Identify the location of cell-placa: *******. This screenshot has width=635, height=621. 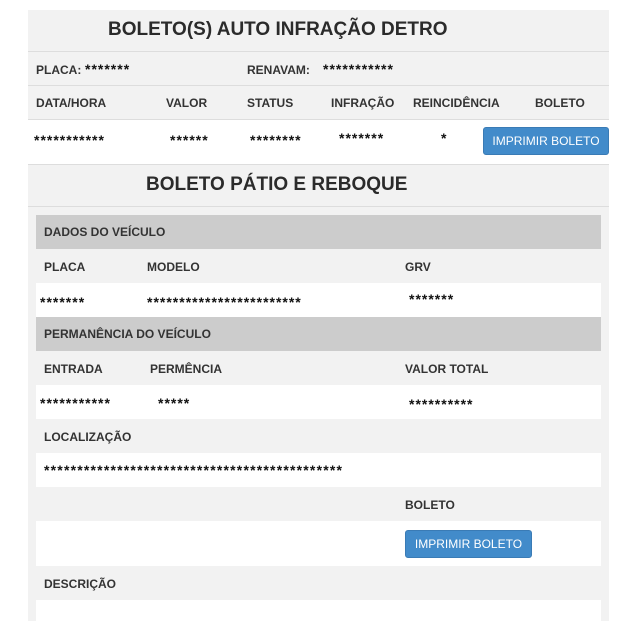
(63, 302).